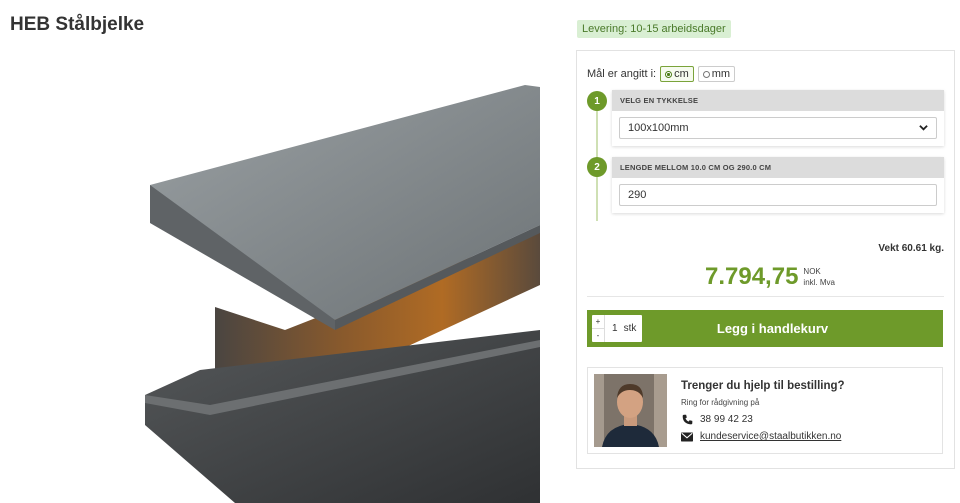 This screenshot has height=503, width=960. Describe the element at coordinates (598, 335) in the screenshot. I see `quantity-decrease-button: -` at that location.